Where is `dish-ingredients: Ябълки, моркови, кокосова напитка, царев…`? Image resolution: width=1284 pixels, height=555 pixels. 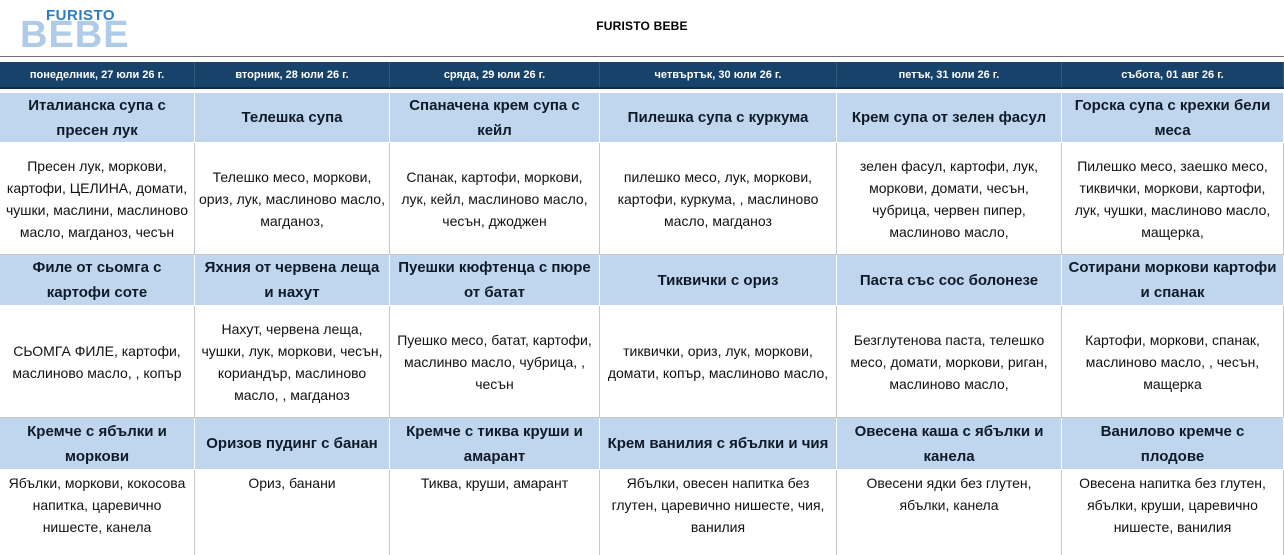 dish-ingredients: Ябълки, моркови, кокосова напитка, царев… is located at coordinates (97, 512).